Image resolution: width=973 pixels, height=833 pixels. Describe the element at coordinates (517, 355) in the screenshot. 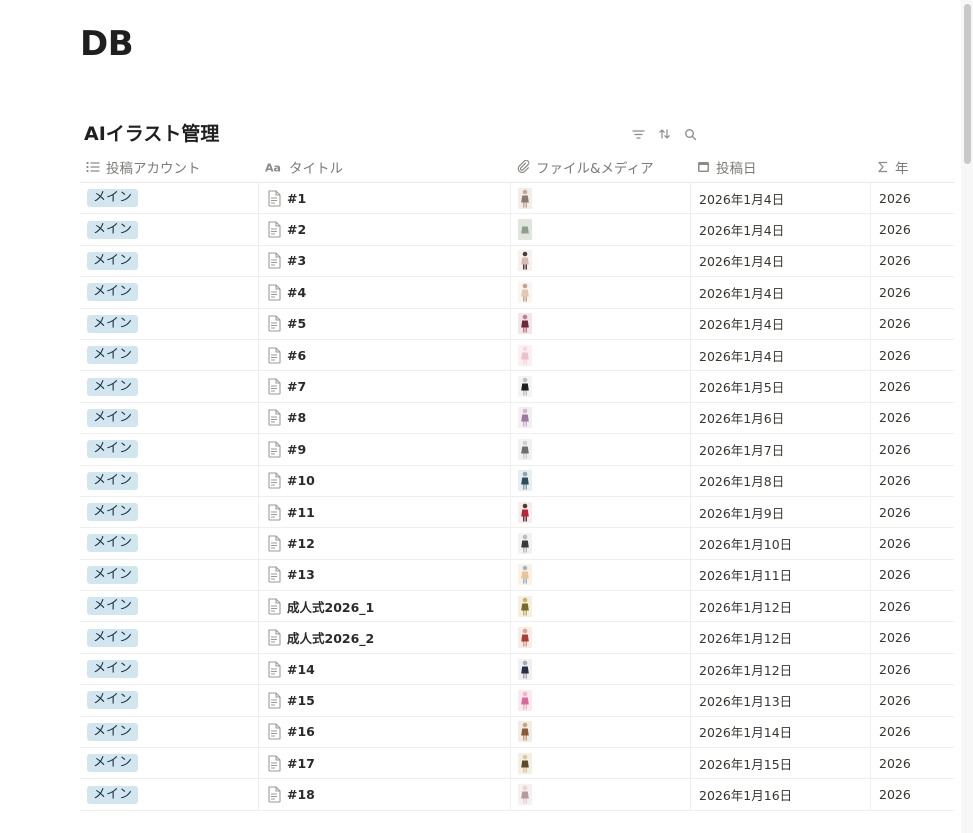

I see `table-row: メイン #6 2026年1月4日 2026` at that location.